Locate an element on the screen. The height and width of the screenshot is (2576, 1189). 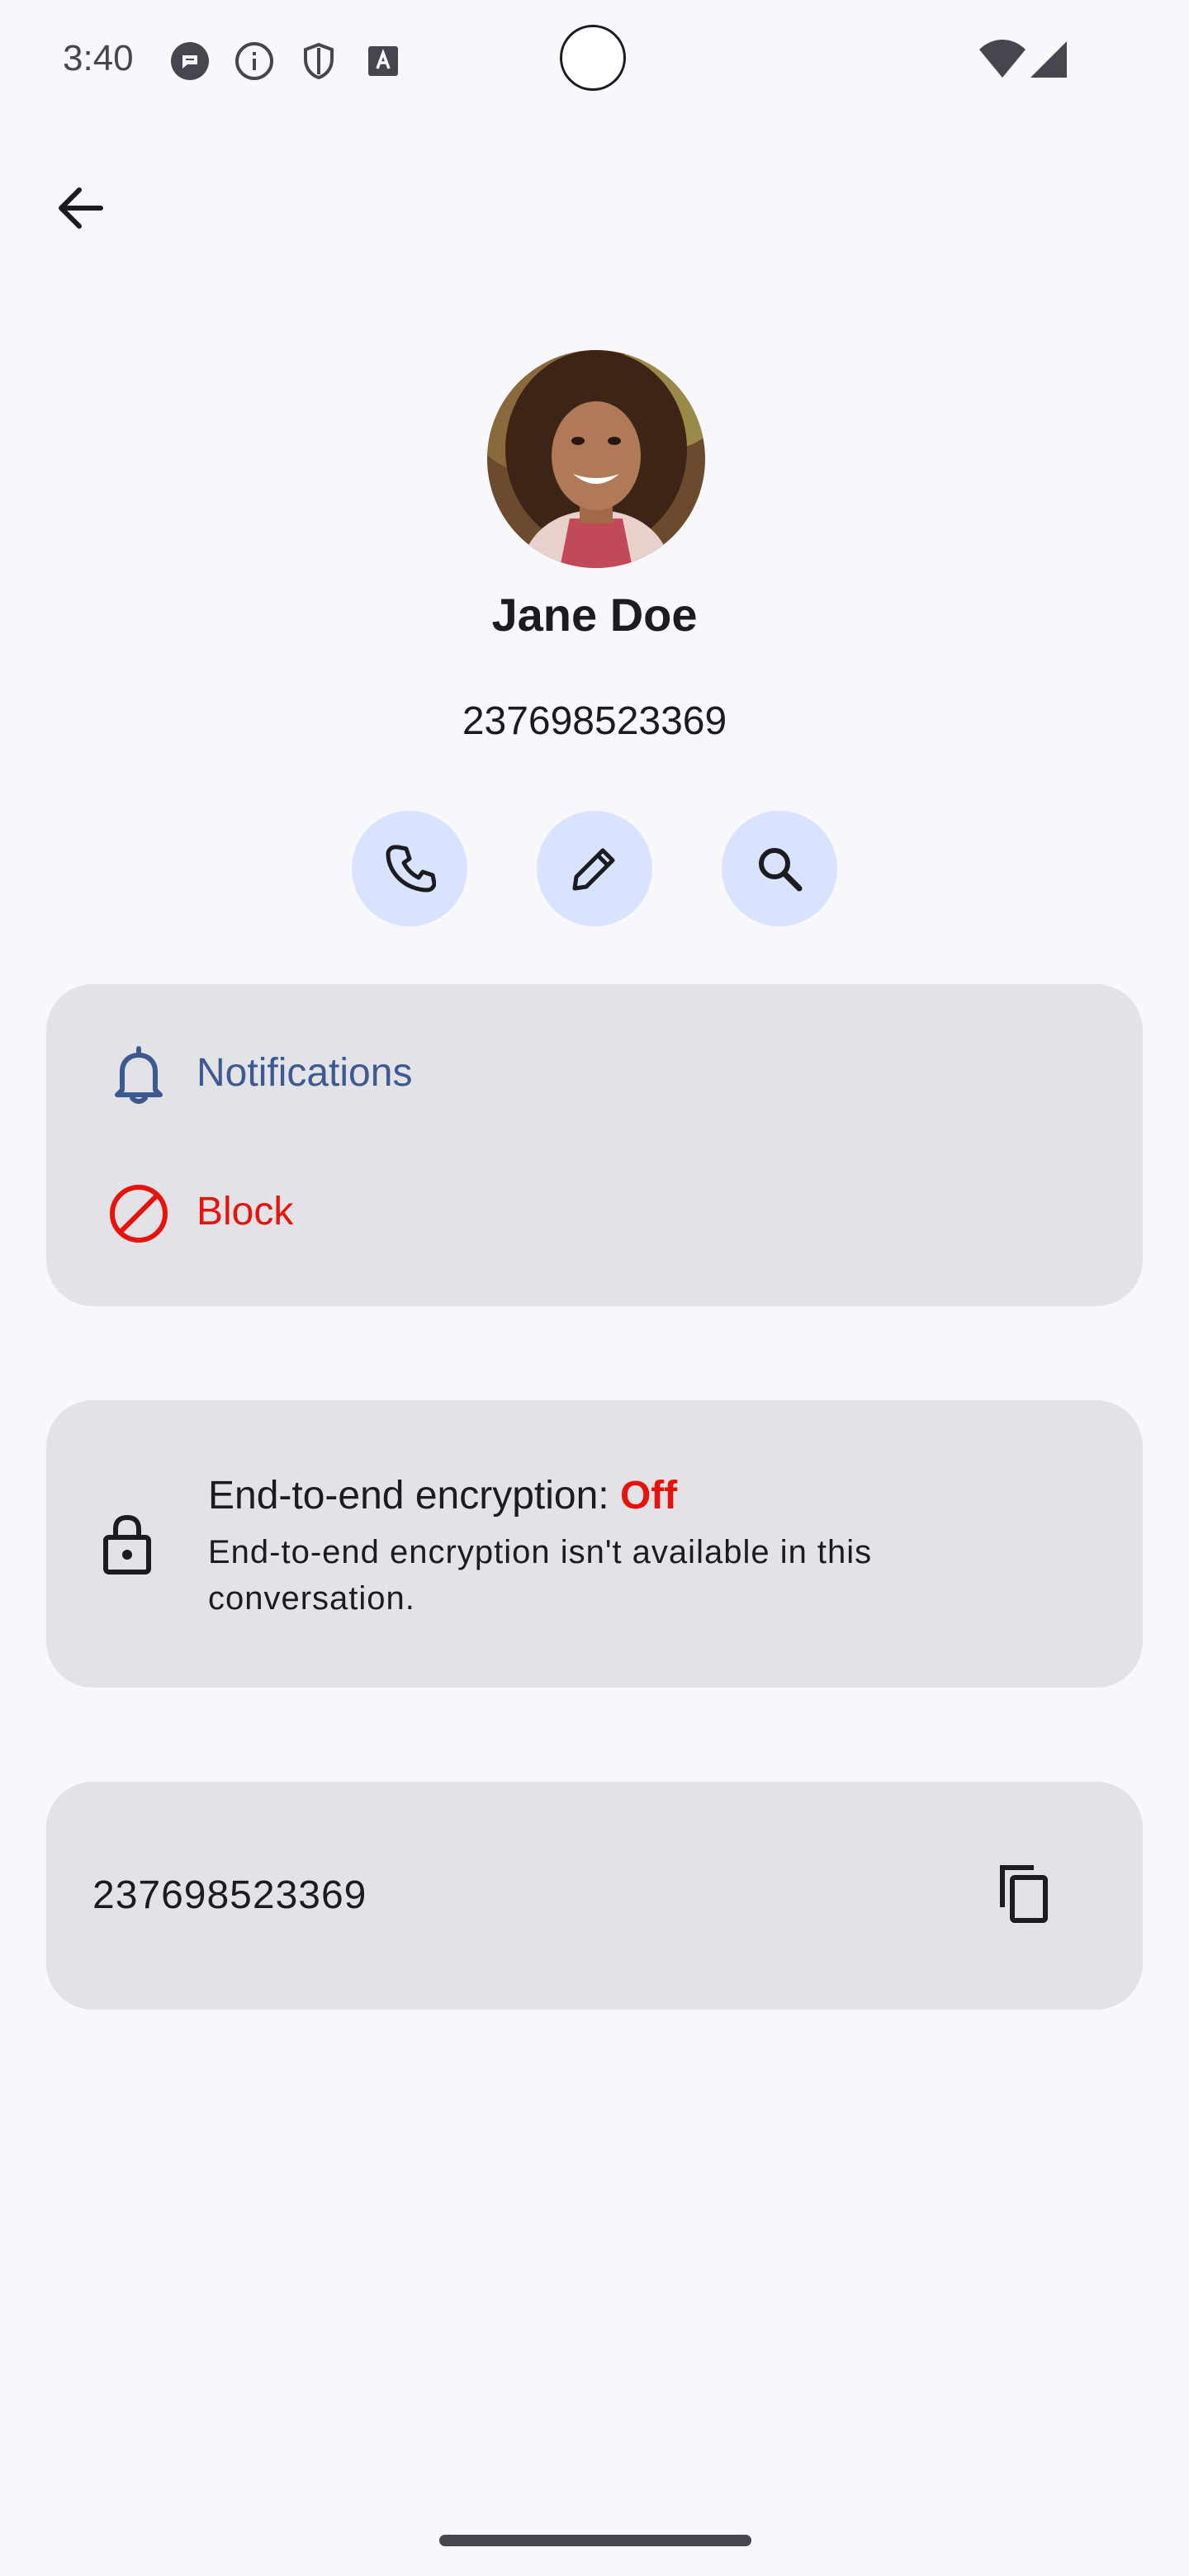
arrow-back-icon is located at coordinates (81, 208).